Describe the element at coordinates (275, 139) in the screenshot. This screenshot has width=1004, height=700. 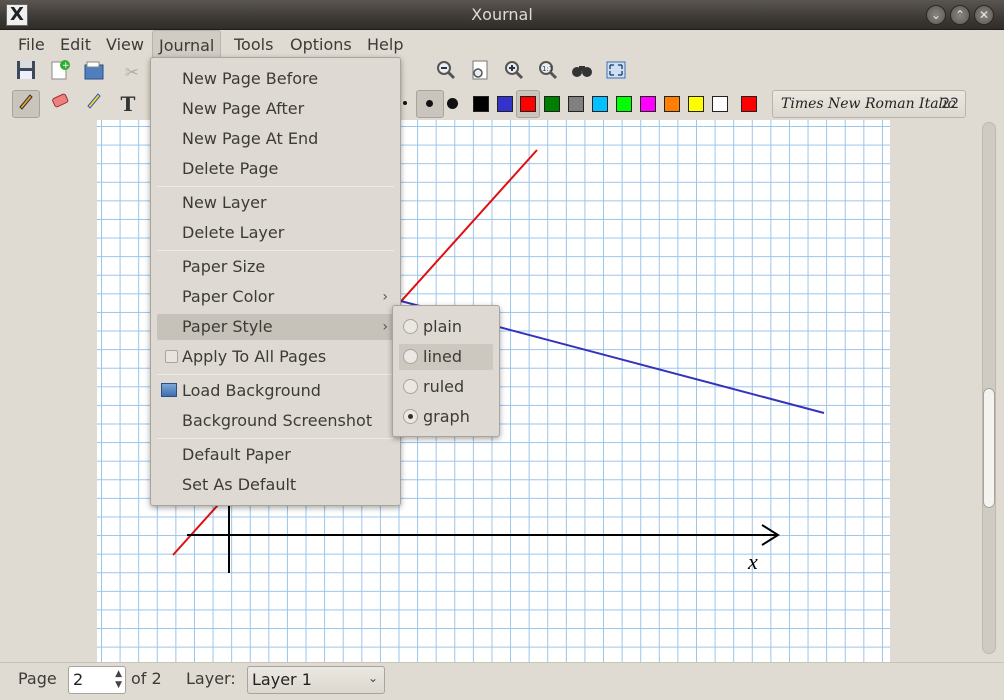
I see `menu-new-page-at-end: New Page At End` at that location.